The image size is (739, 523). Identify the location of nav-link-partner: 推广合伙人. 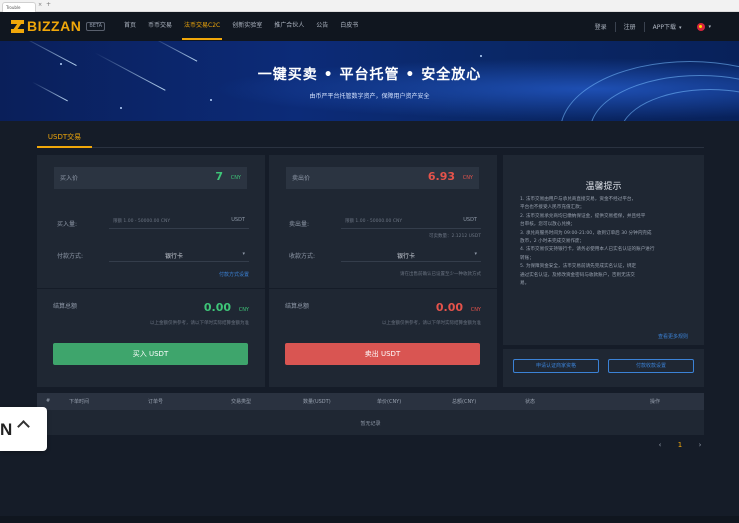
(289, 26).